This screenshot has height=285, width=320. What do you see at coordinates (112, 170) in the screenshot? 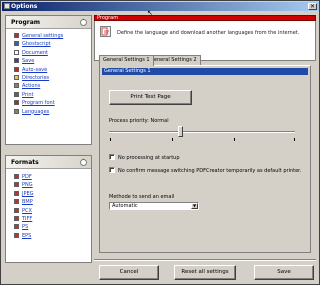
I see `no-confirm-checkbox` at bounding box center [112, 170].